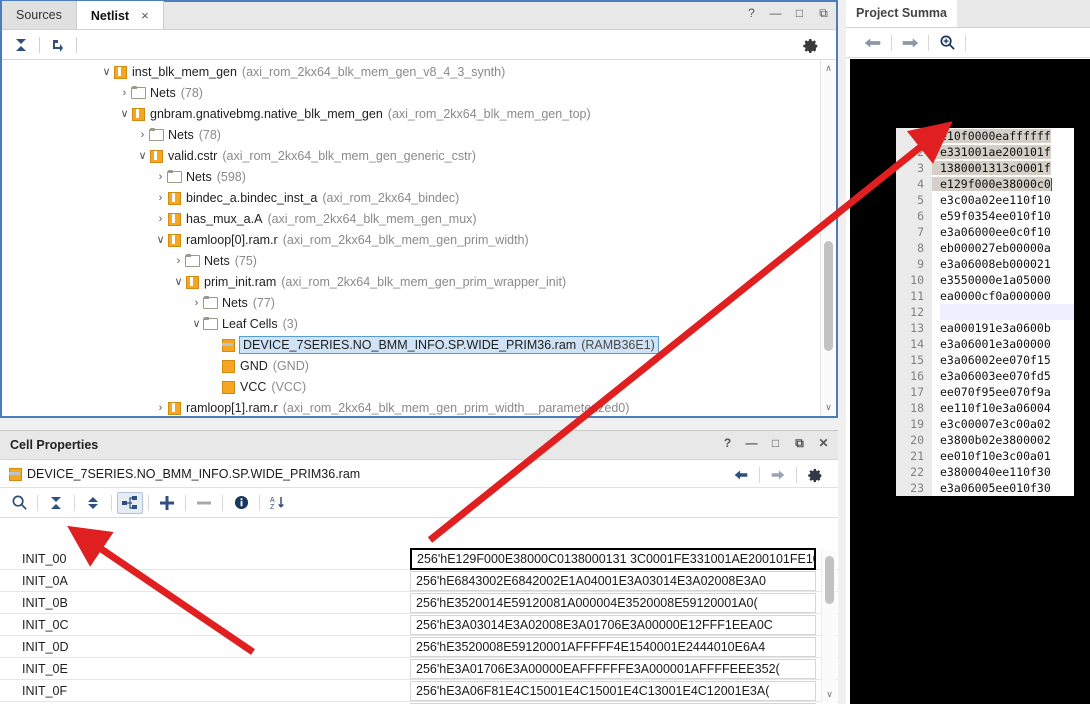 The width and height of the screenshot is (1090, 704). What do you see at coordinates (985, 408) in the screenshot?
I see `hex-line: 18 ee110f10e3a06004` at bounding box center [985, 408].